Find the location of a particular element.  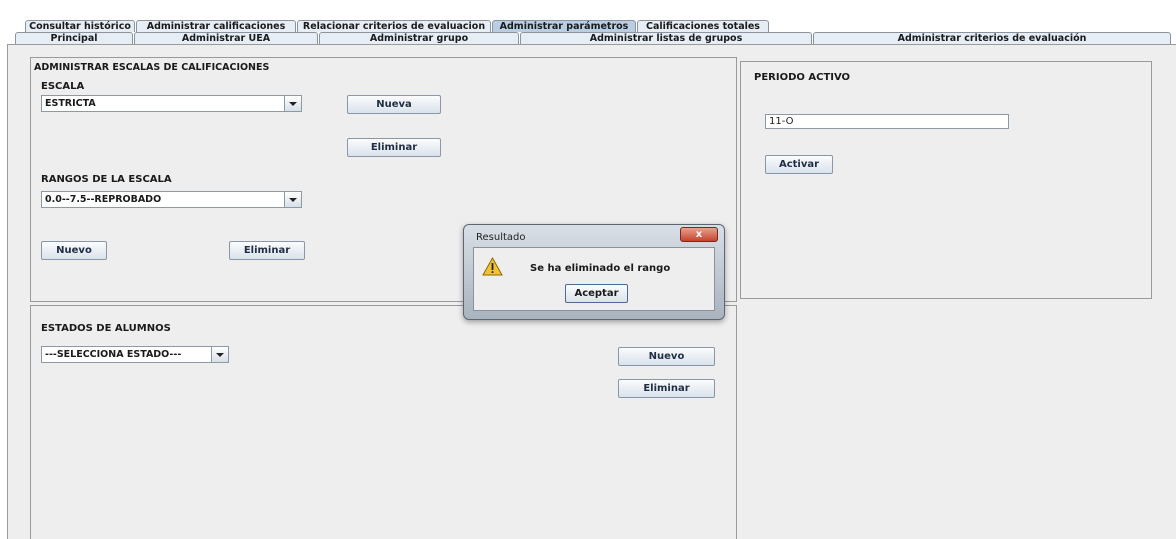

rango-combobox: 0.0--7.5--REPROBADO is located at coordinates (171, 199).